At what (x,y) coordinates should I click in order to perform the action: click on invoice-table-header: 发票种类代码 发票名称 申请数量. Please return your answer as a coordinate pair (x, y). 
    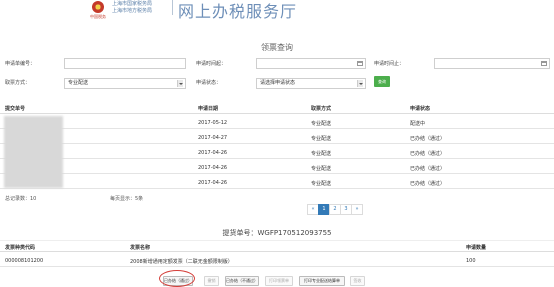
    Looking at the image, I should click on (277, 246).